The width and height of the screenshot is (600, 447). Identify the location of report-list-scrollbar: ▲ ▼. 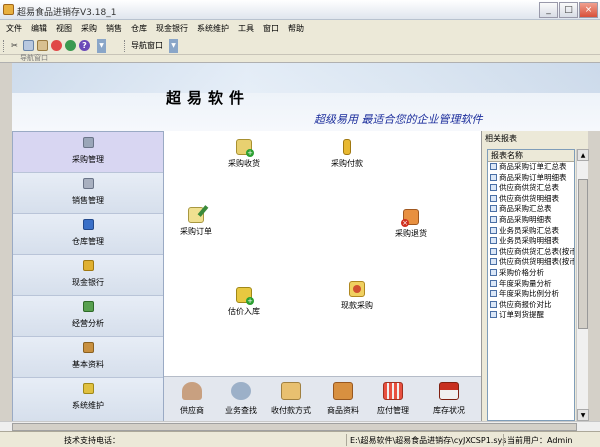
(582, 285).